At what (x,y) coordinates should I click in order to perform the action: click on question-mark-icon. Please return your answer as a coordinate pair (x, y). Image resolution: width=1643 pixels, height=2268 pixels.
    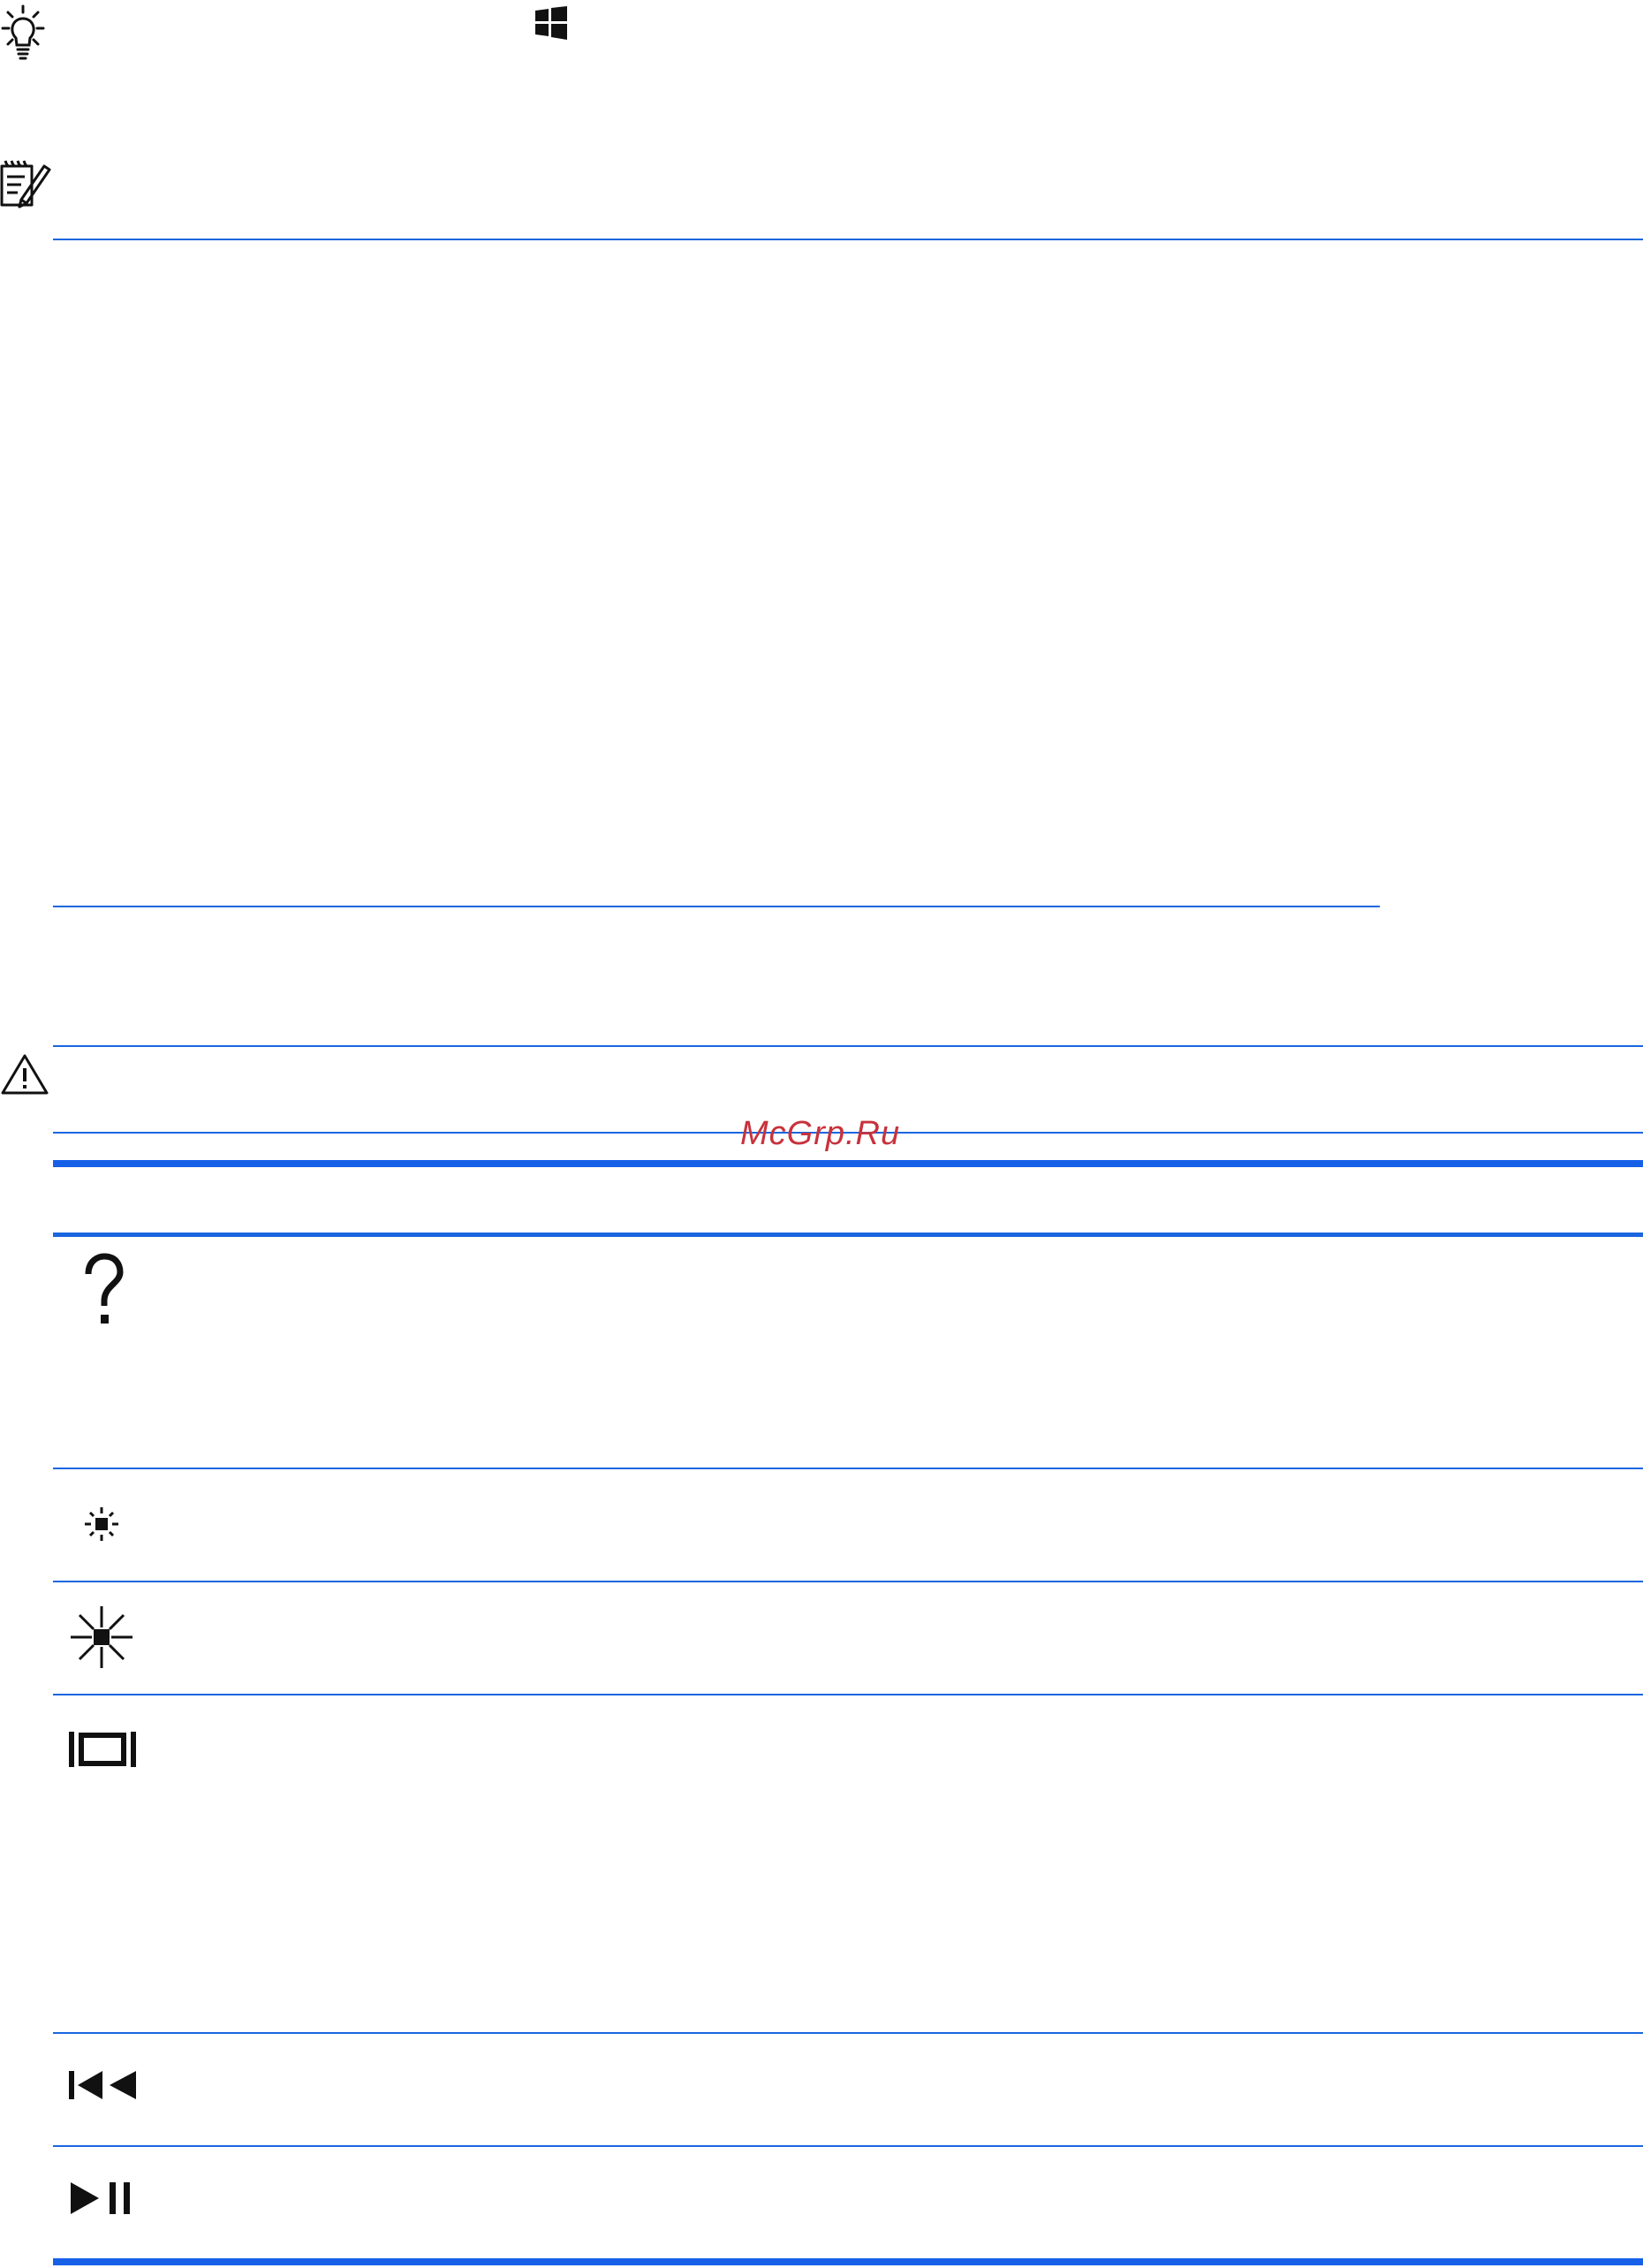
    Looking at the image, I should click on (102, 1291).